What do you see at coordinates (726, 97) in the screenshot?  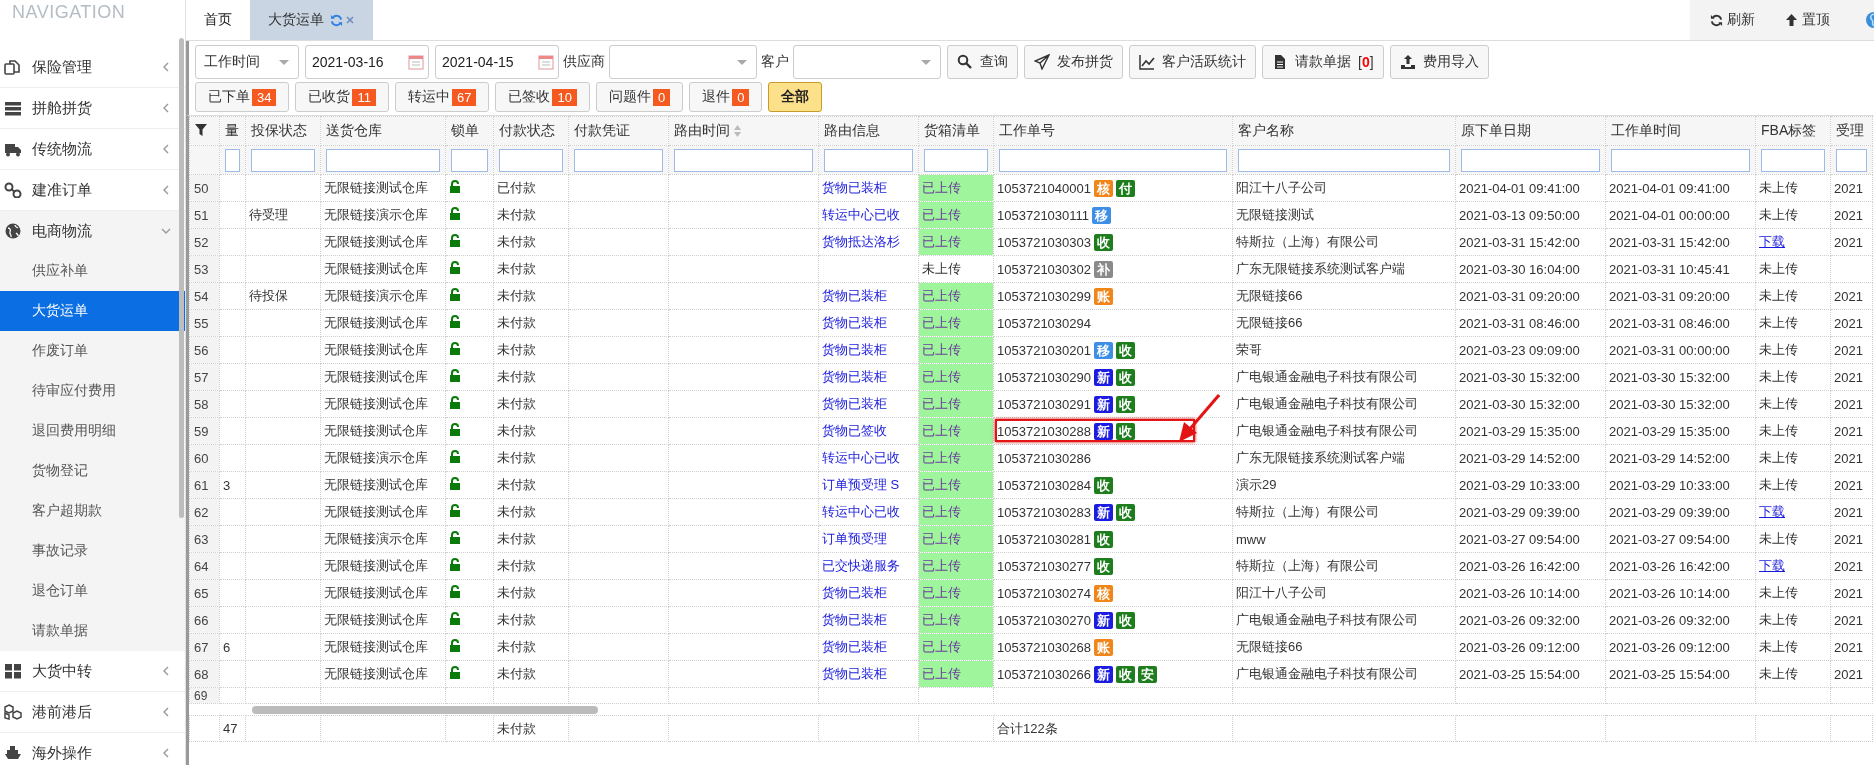 I see `status-filter-button: 退件 0` at bounding box center [726, 97].